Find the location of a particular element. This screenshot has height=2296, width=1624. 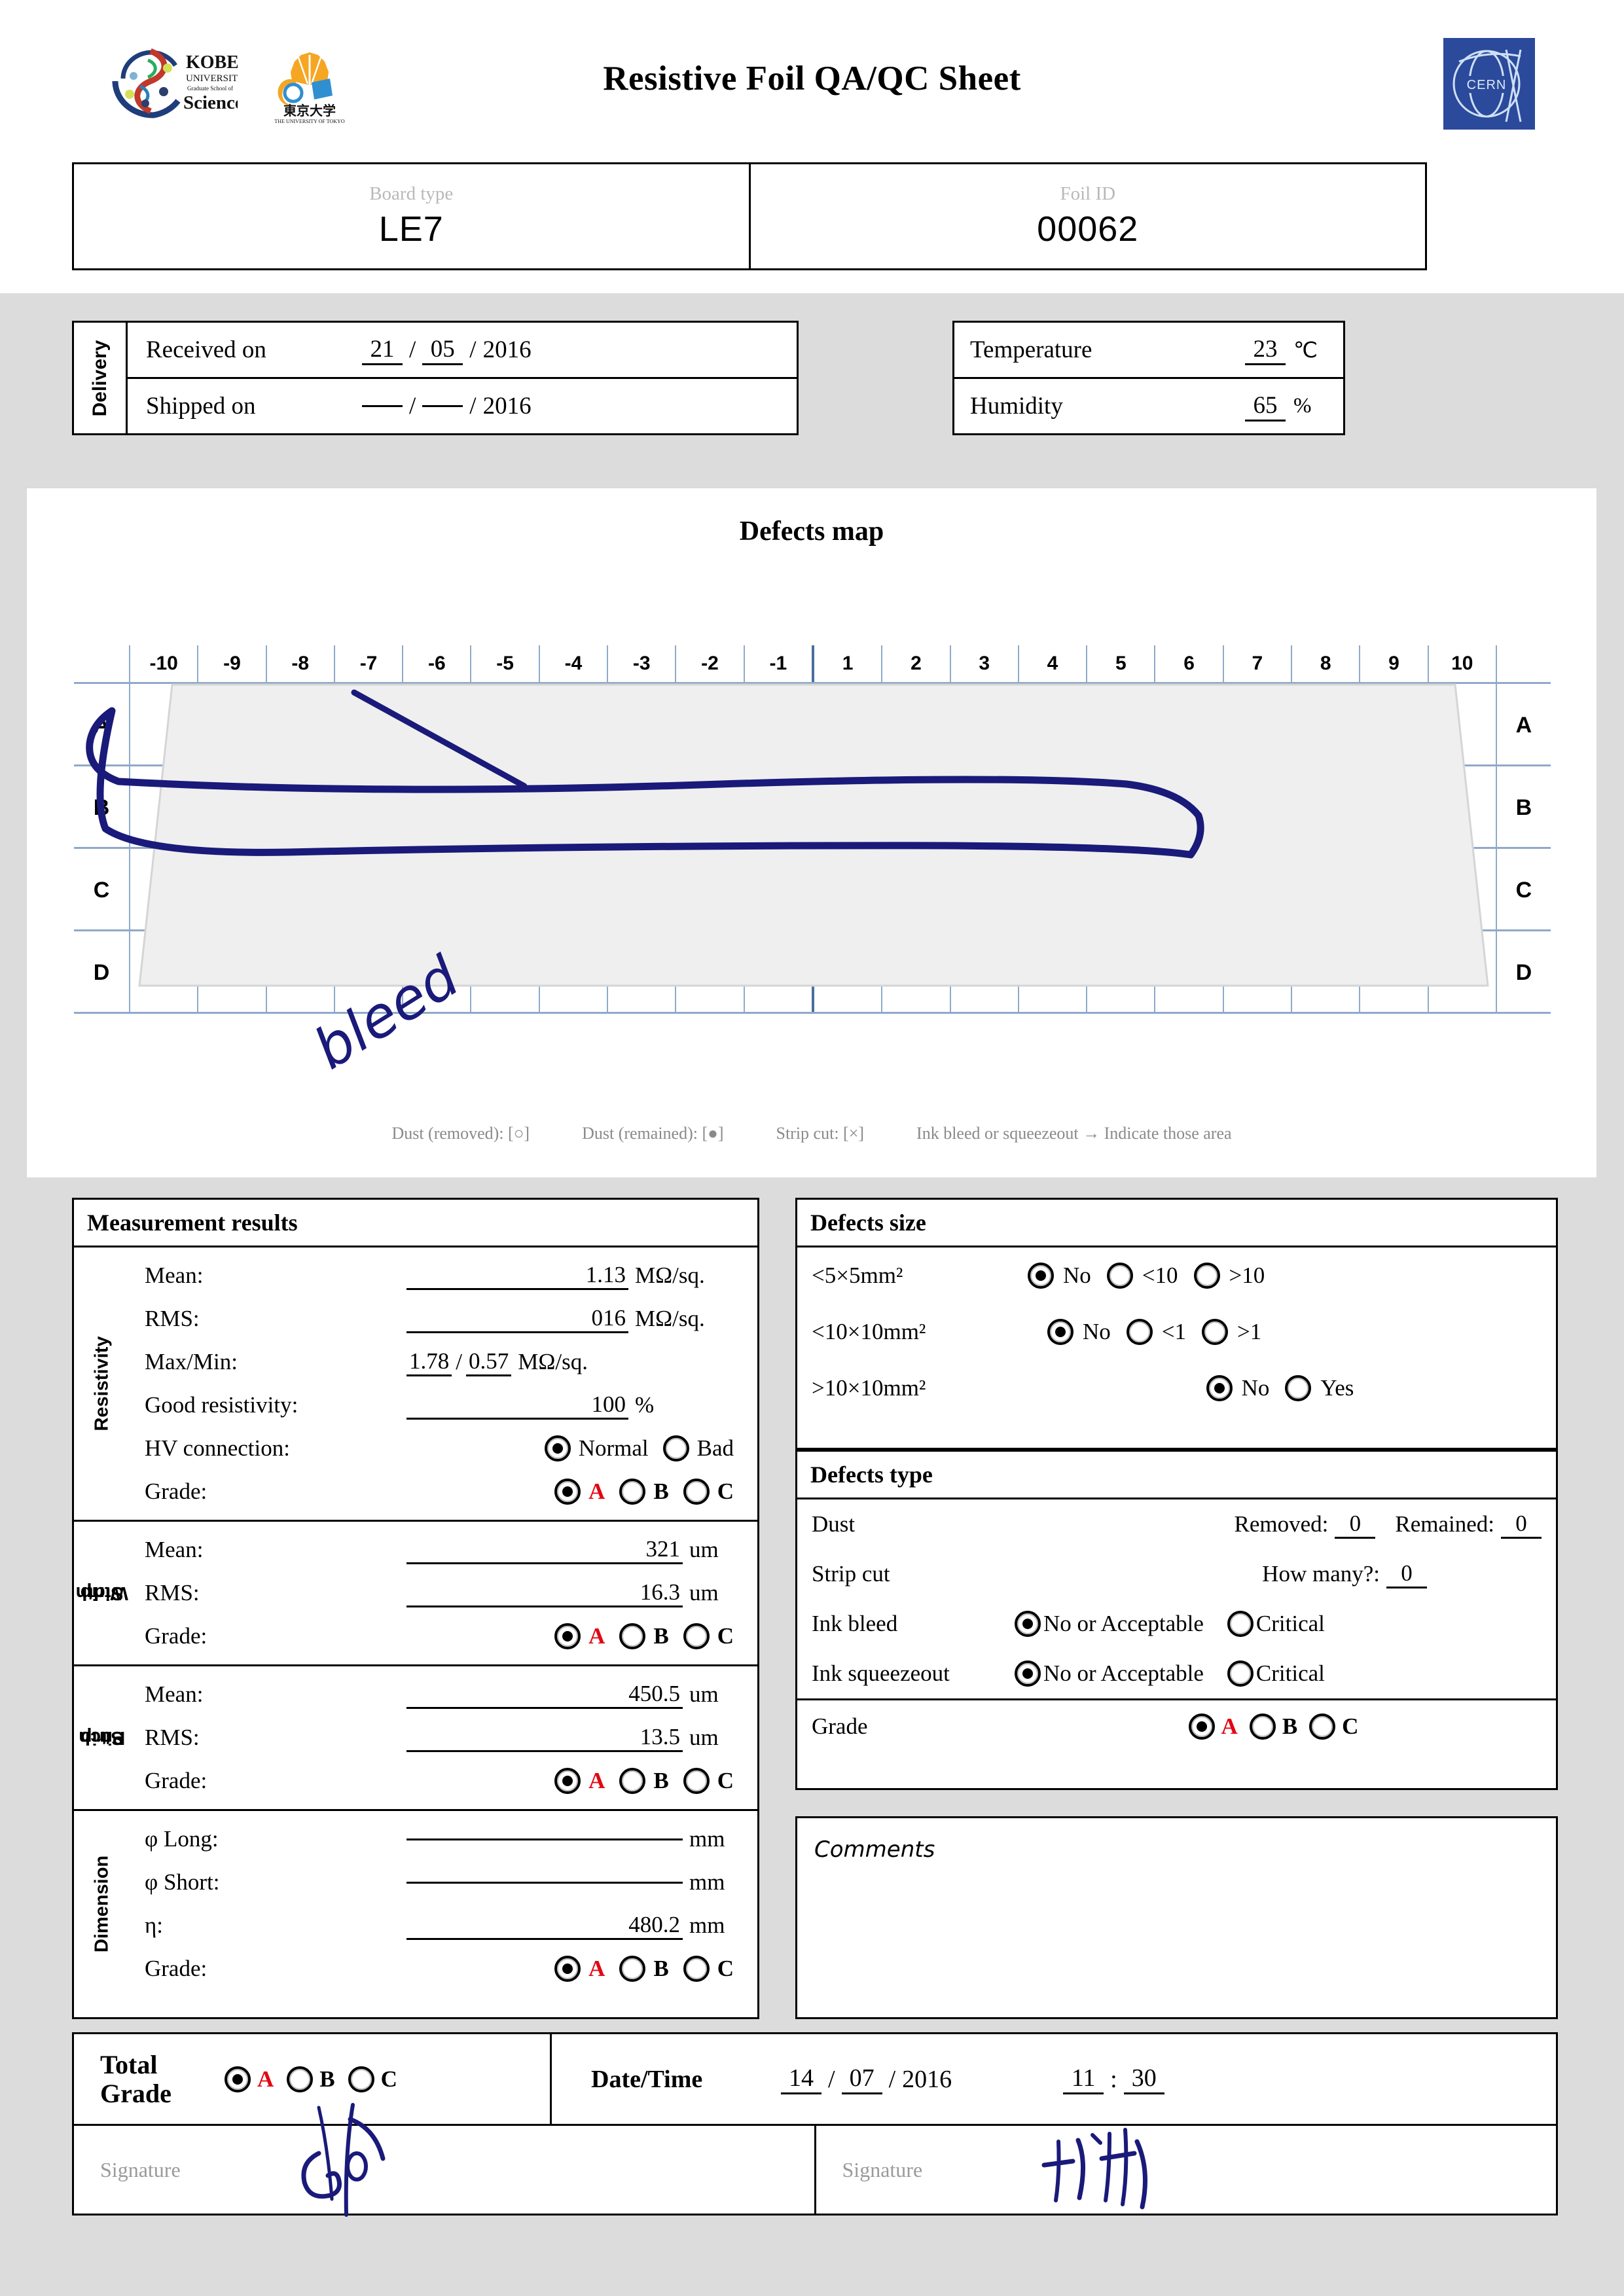

comments-panel: Comments is located at coordinates (1176, 1917).